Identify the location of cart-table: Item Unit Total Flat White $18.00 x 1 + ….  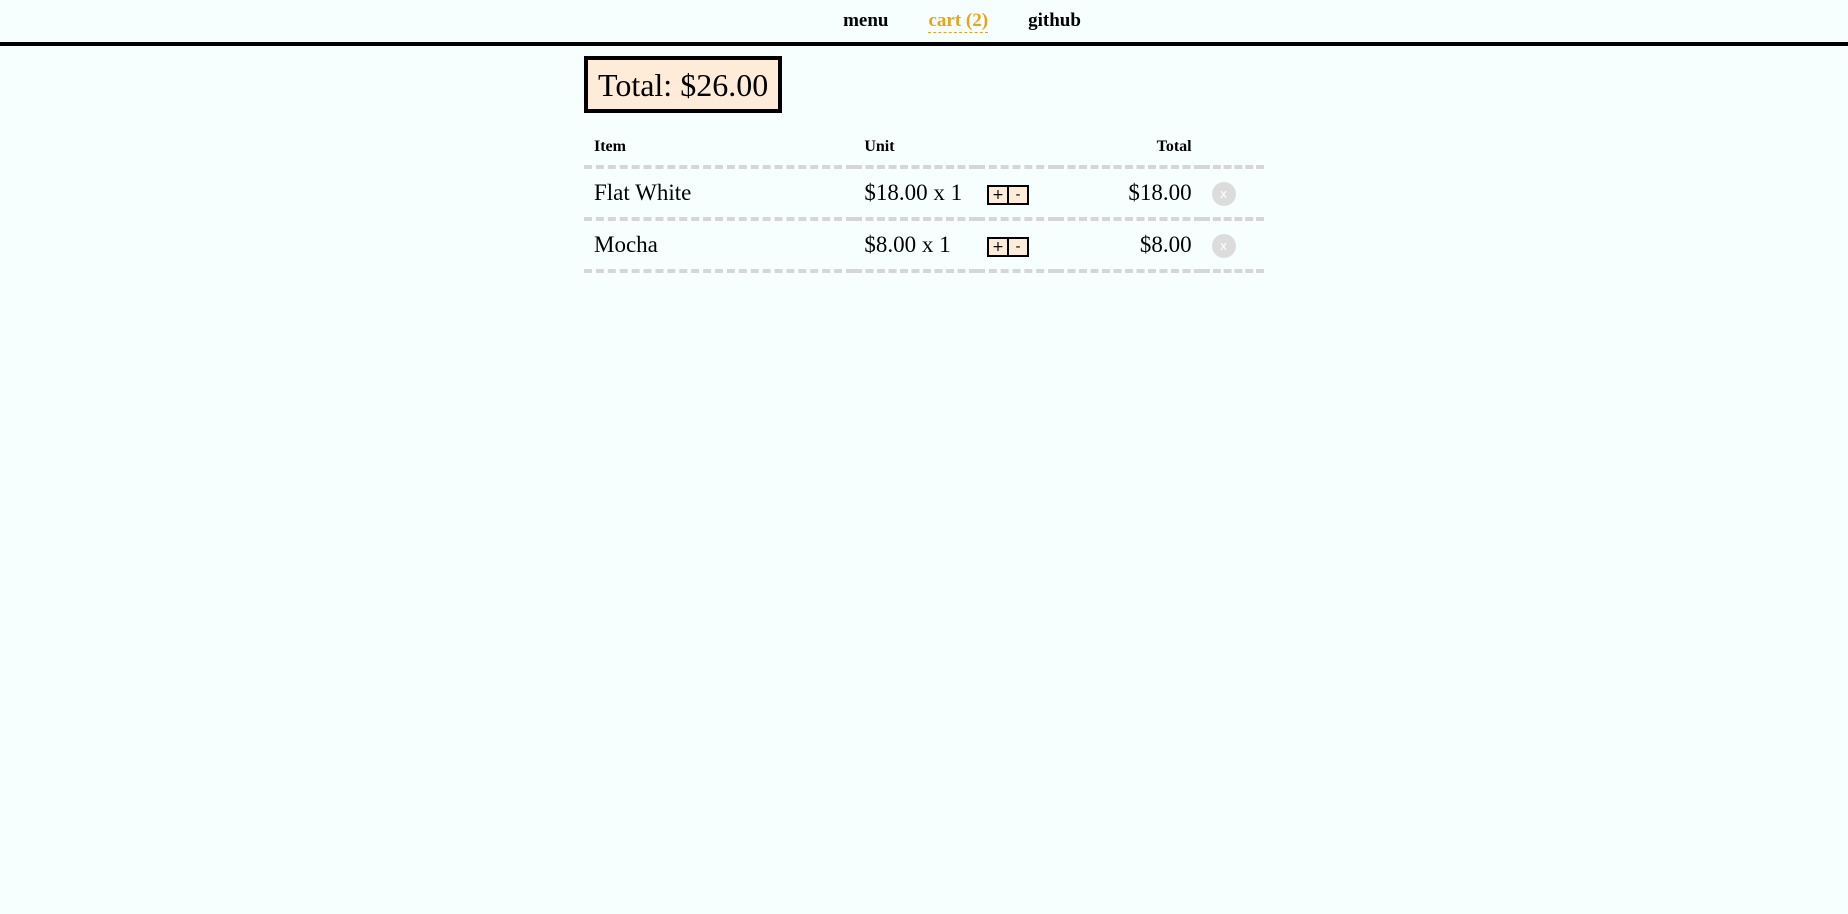
(924, 205).